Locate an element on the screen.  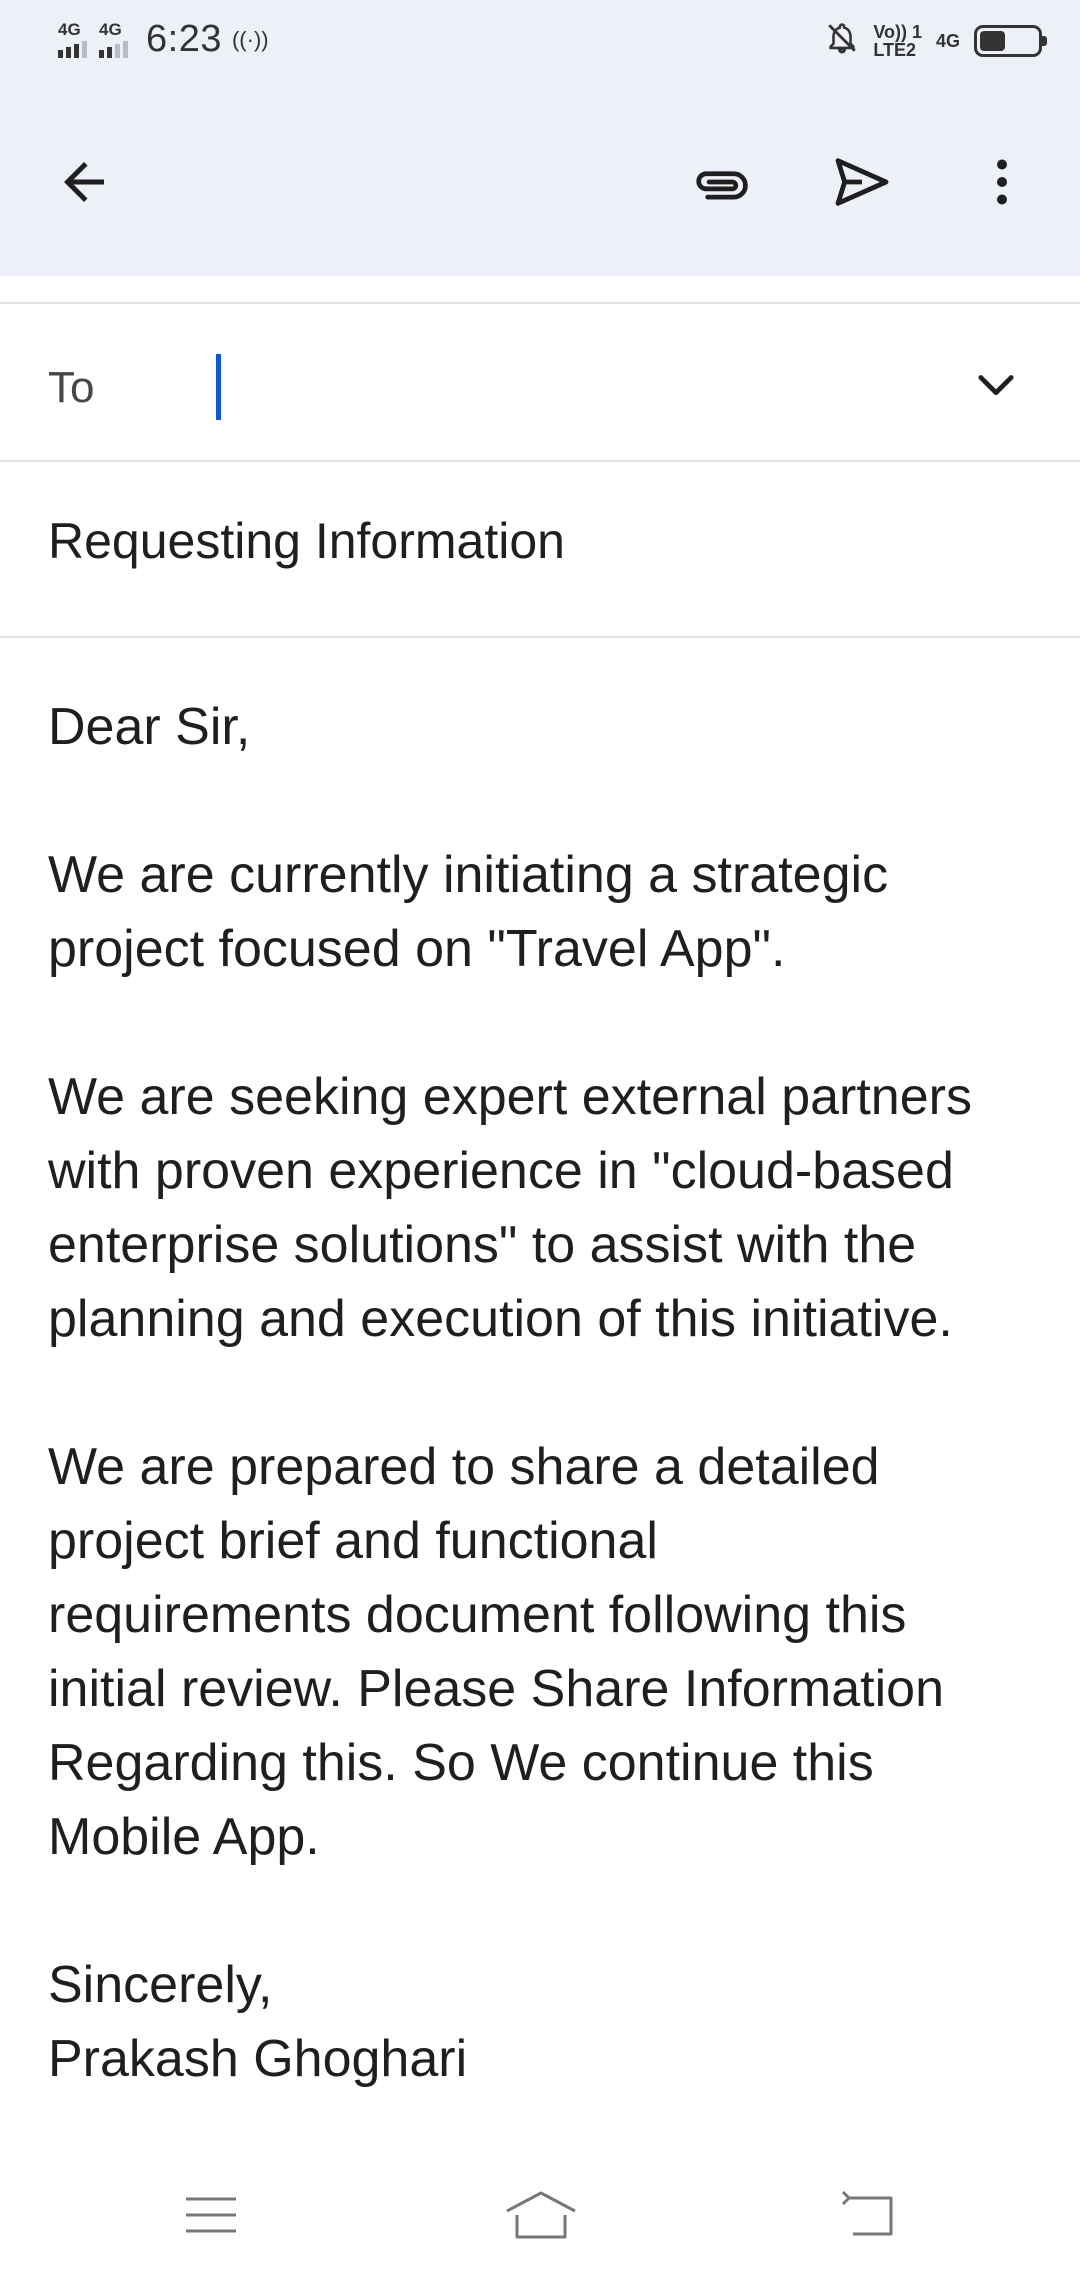
body-line: requirements document following this is located at coordinates (477, 1615).